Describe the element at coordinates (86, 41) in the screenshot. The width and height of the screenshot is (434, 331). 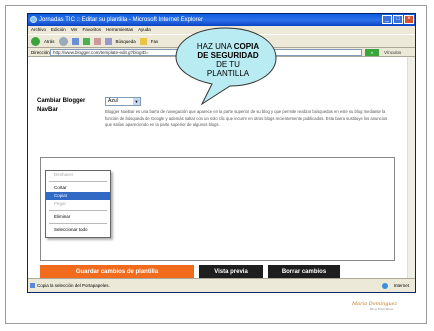
I see `refresh-icon` at that location.